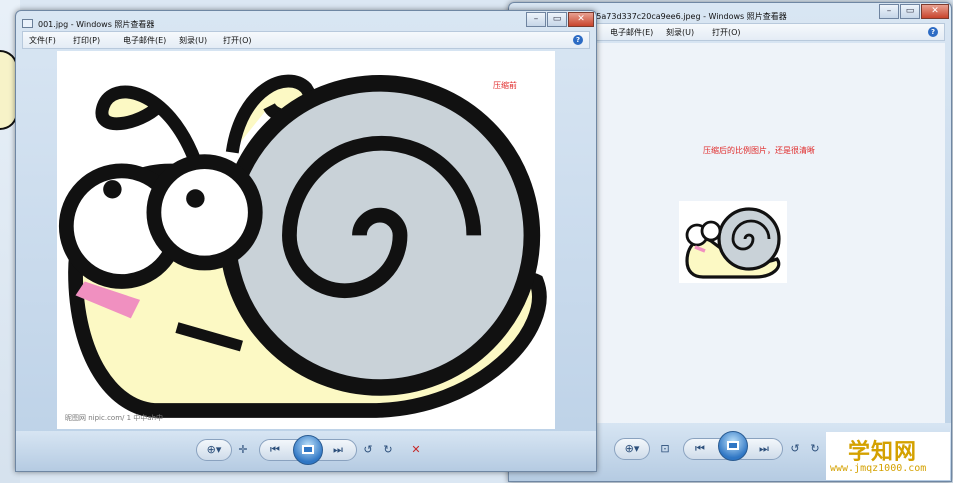 The height and width of the screenshot is (483, 953). I want to click on after-compression-note: 压缩后的比例图片，还是很清晰, so click(759, 150).